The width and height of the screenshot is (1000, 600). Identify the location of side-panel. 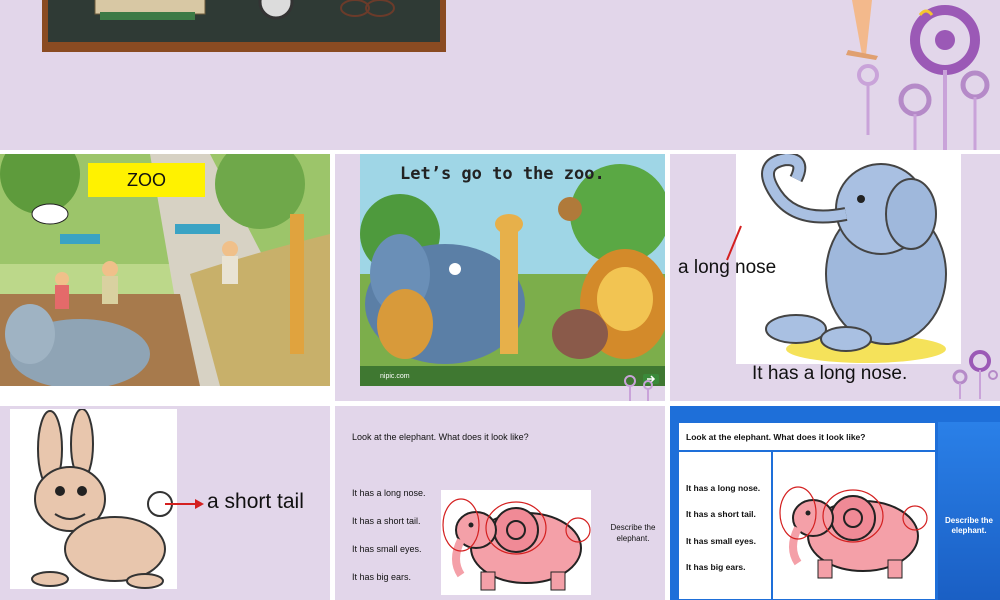
(969, 511).